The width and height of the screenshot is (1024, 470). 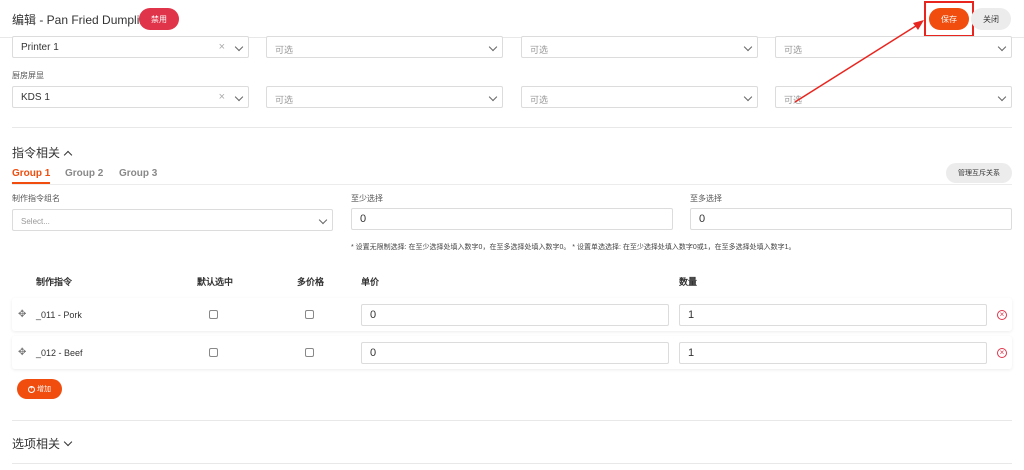 What do you see at coordinates (512, 184) in the screenshot?
I see `tab-bar-line` at bounding box center [512, 184].